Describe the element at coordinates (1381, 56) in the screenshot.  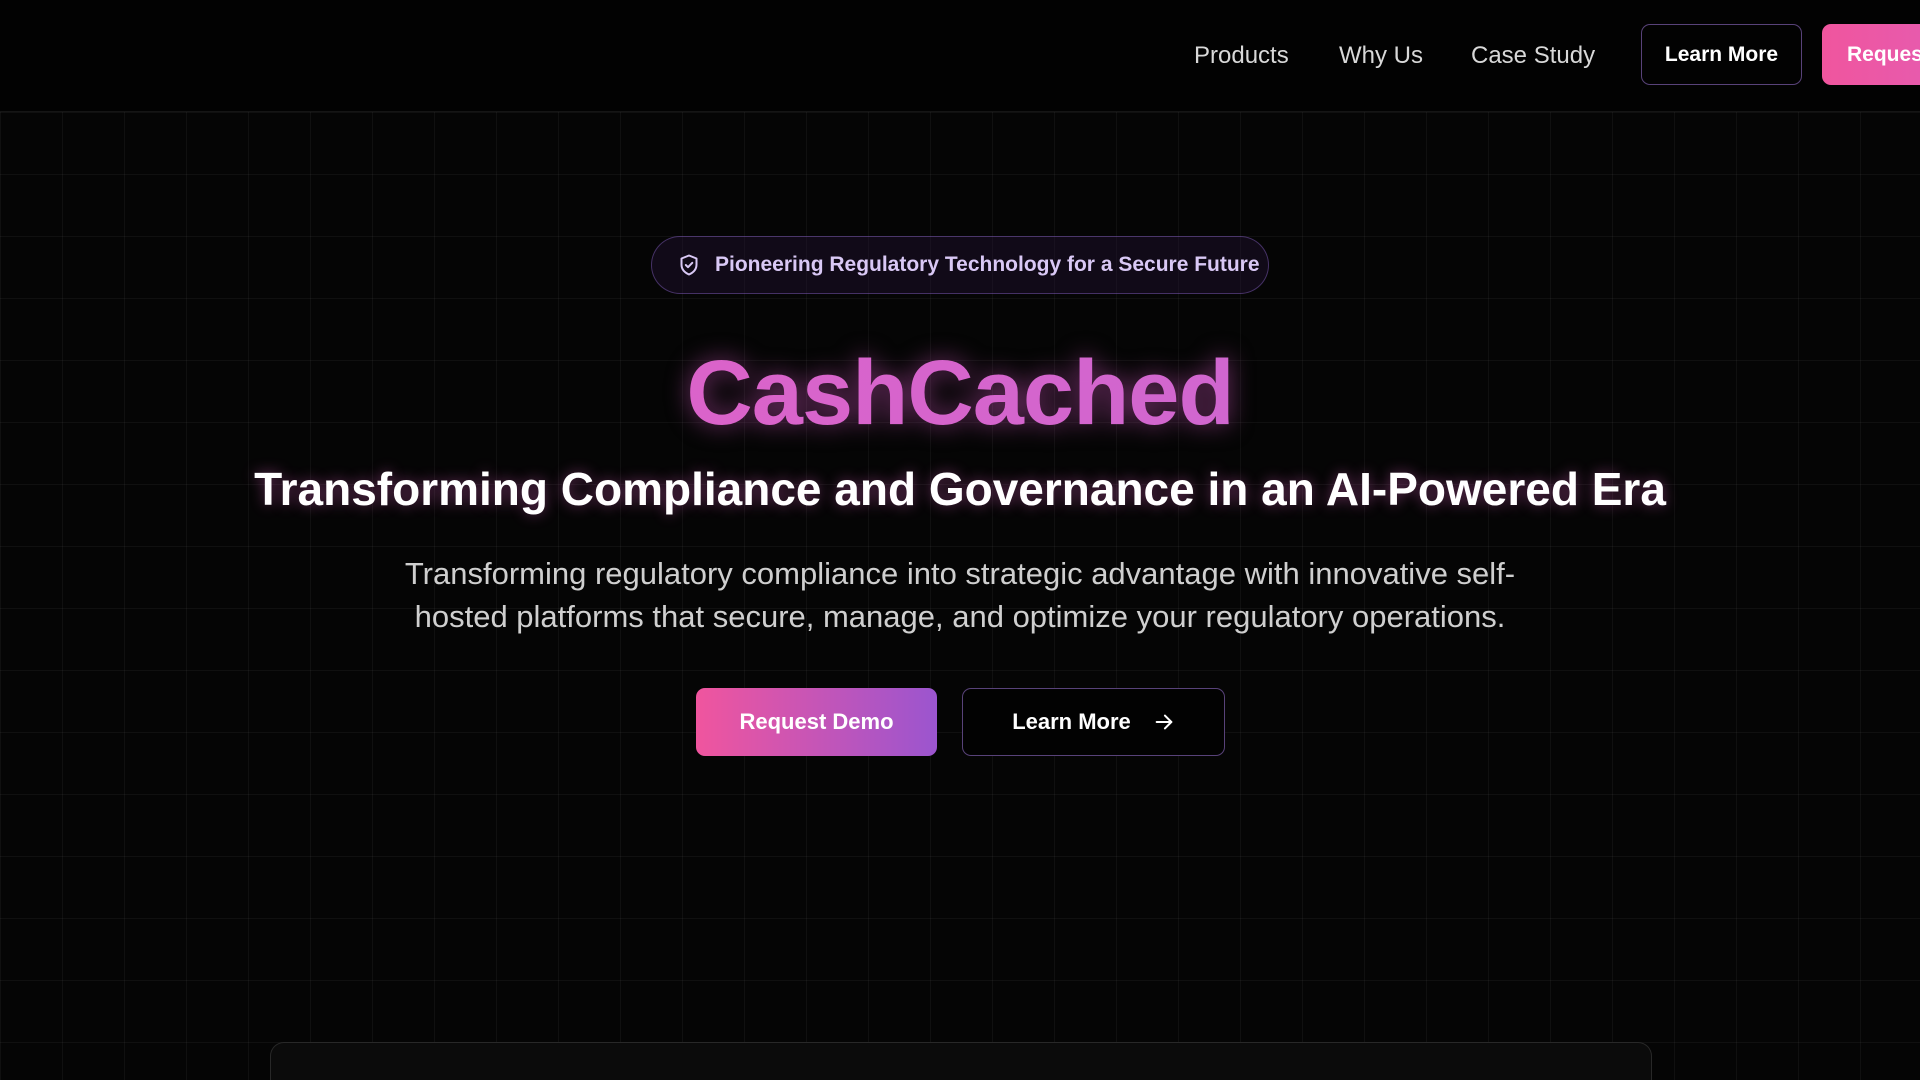
I see `nav-link-why-us: Why Us` at that location.